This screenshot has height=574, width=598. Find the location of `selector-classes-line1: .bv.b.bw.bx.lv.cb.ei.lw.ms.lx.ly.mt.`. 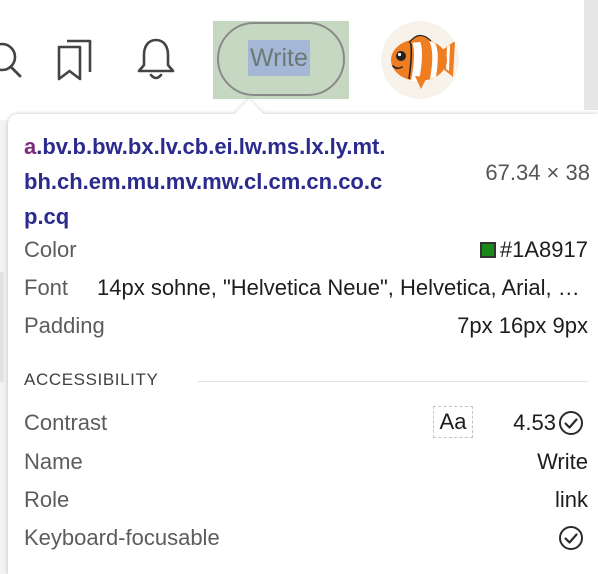

selector-classes-line1: .bv.b.bw.bx.lv.cb.ei.lw.ms.lx.ly.mt. is located at coordinates (211, 146).